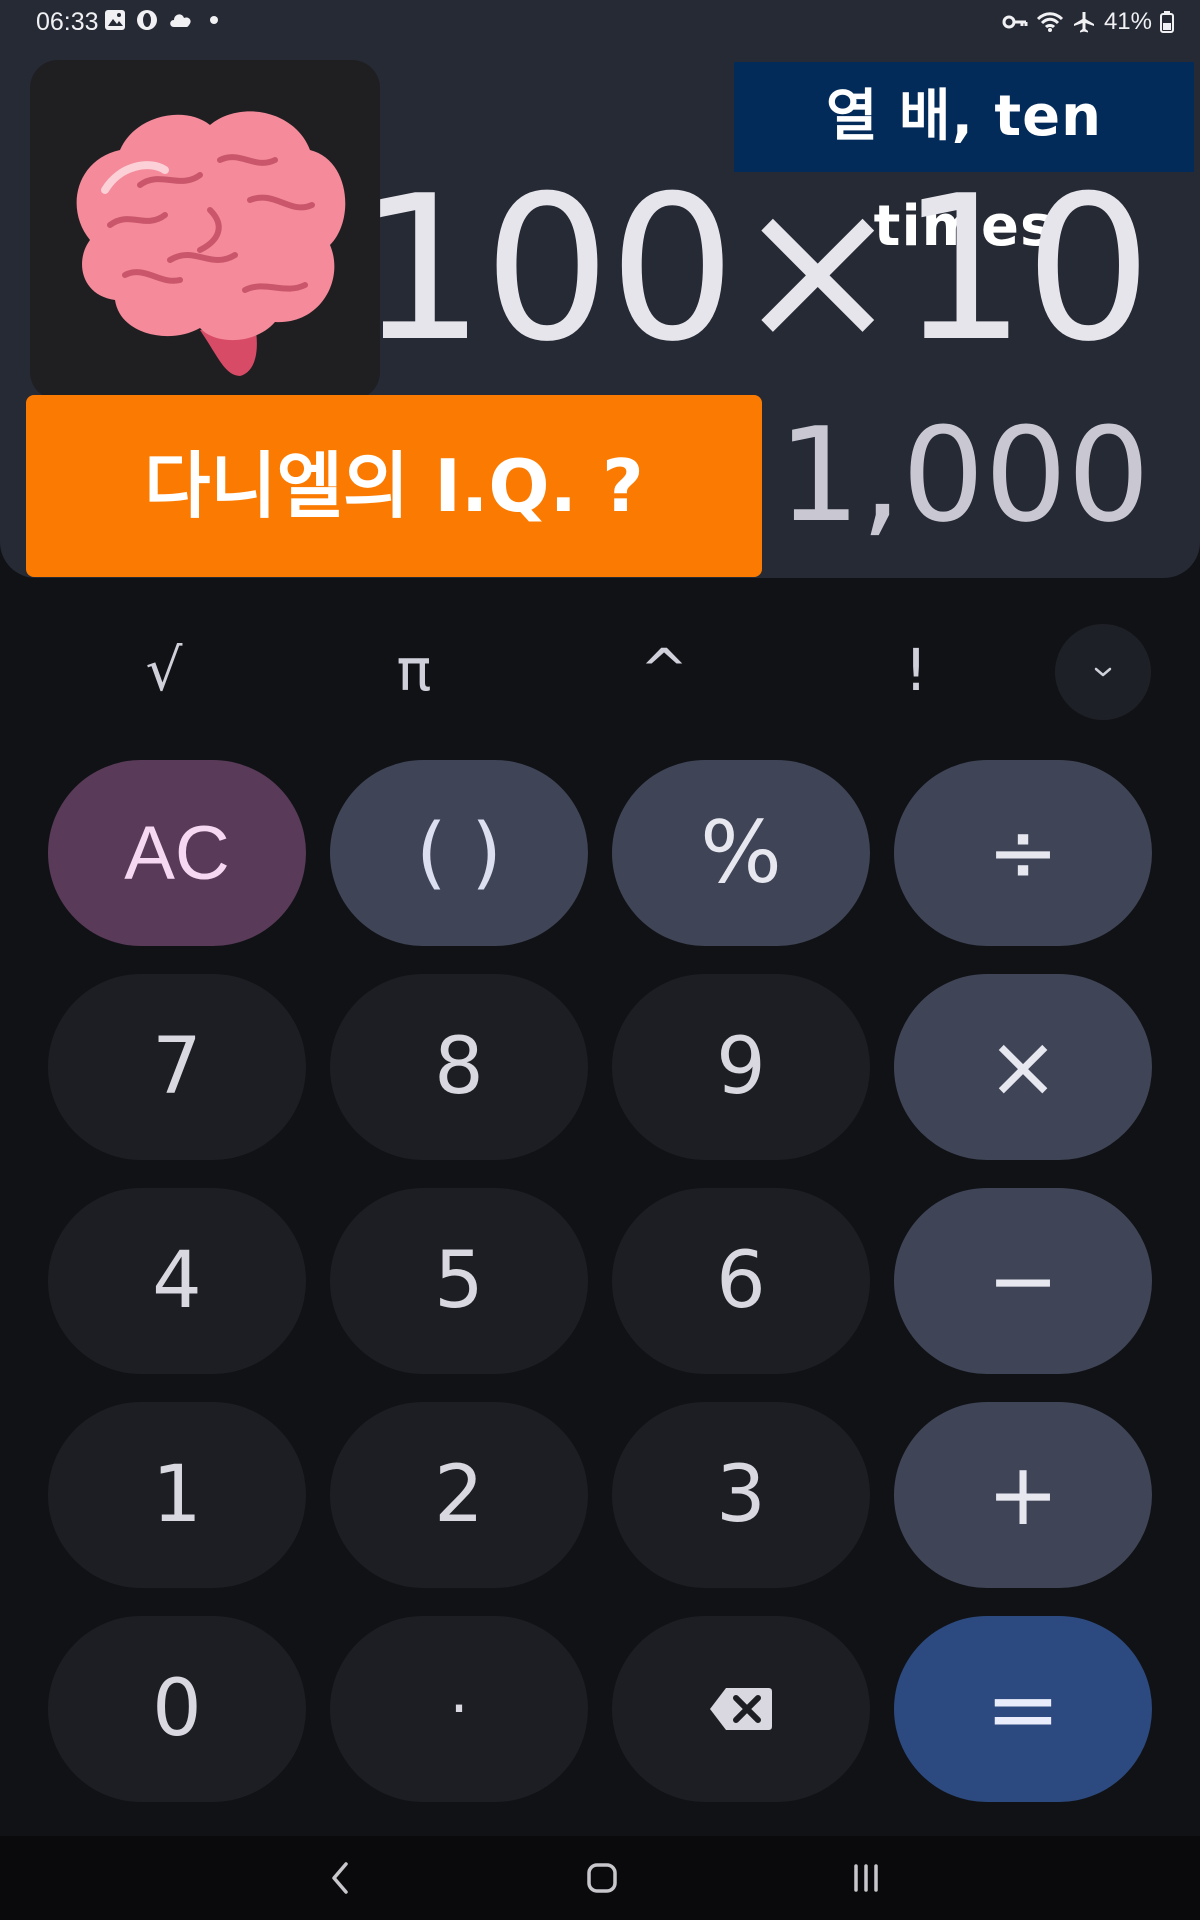 Image resolution: width=1200 pixels, height=1920 pixels. I want to click on airplane-icon, so click(1083, 22).